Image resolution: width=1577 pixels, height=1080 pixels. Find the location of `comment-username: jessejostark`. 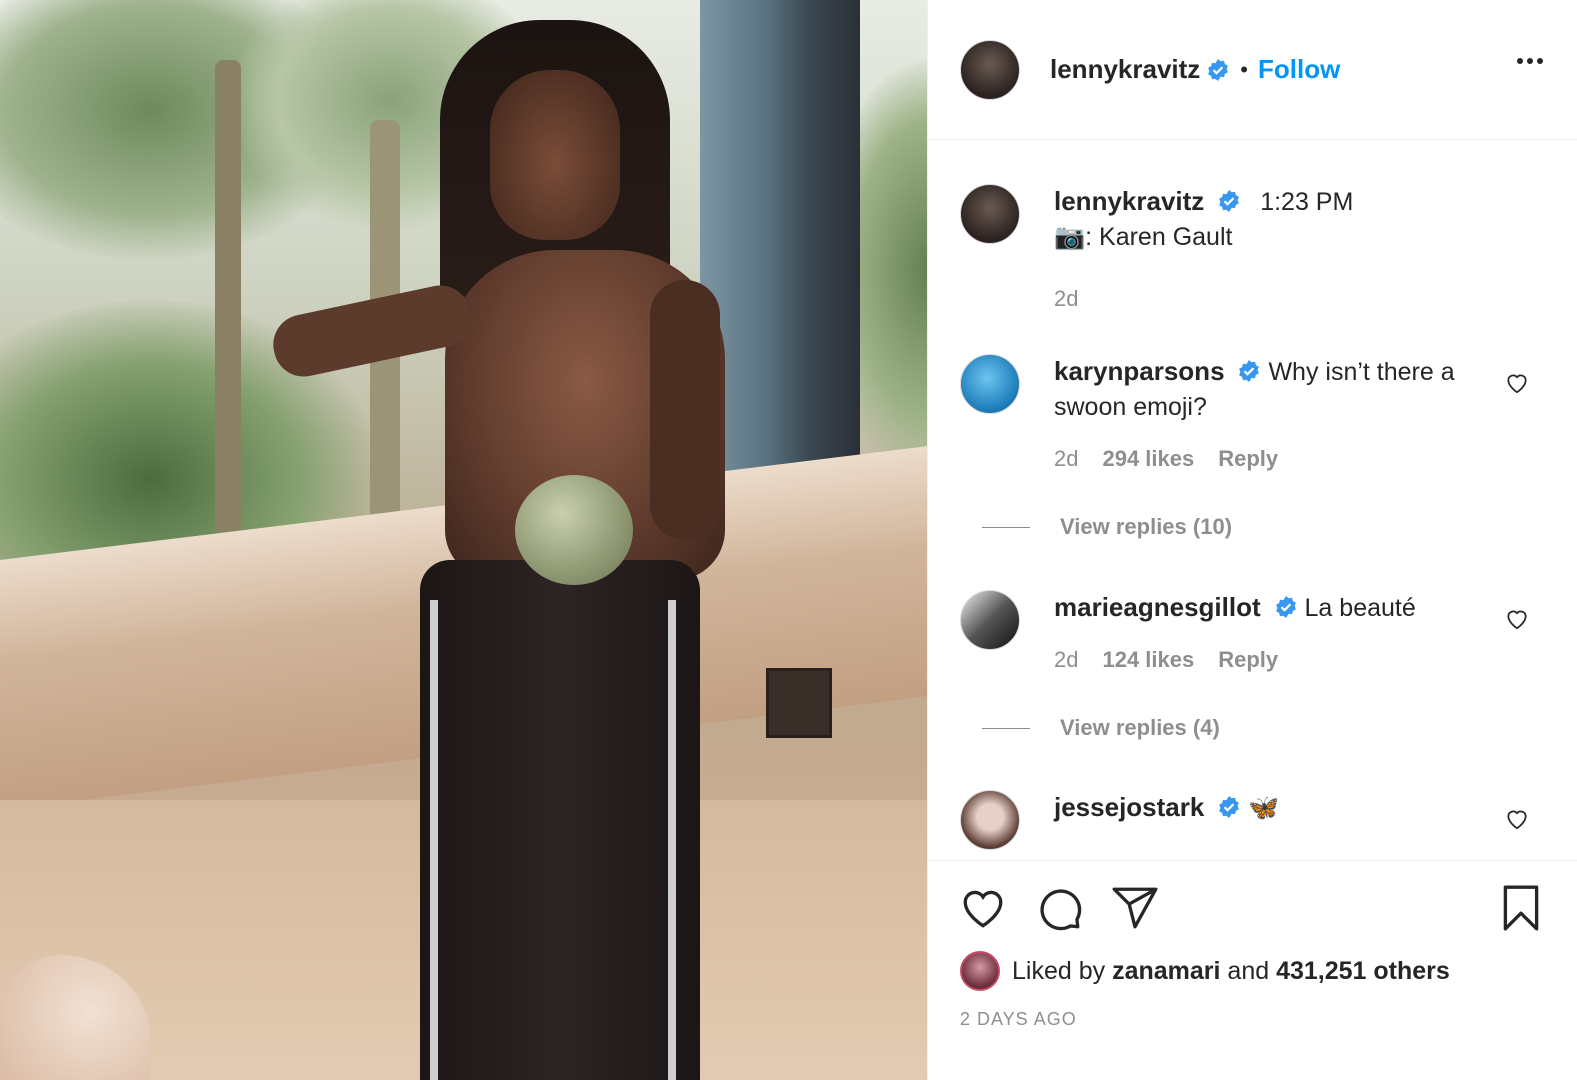

comment-username: jessejostark is located at coordinates (1129, 807).